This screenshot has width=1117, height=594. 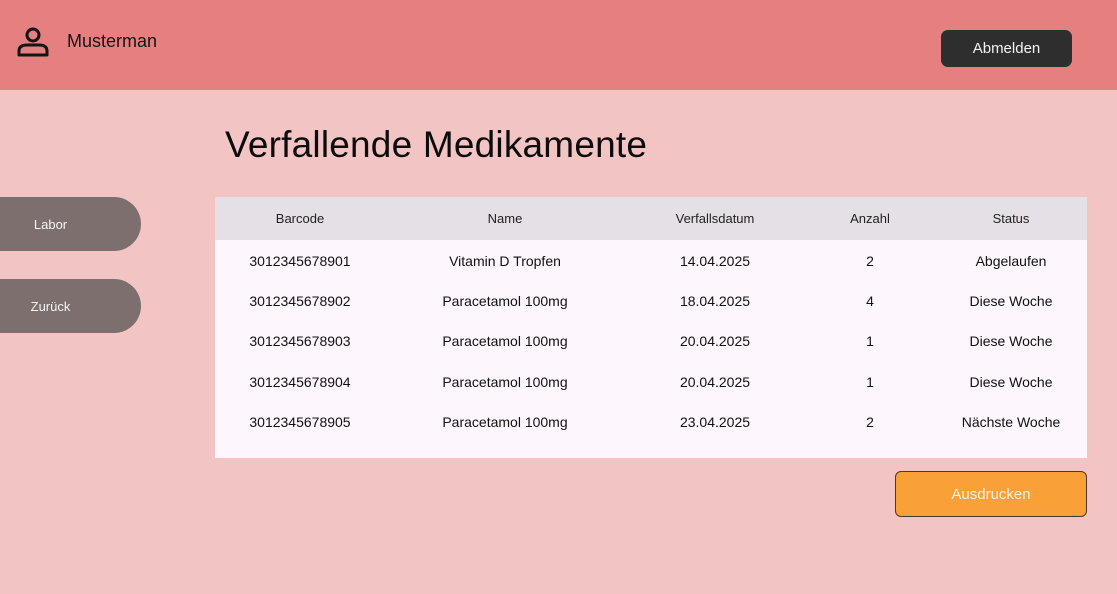 I want to click on cell-expiry-date: 23.04.2025, so click(x=715, y=422).